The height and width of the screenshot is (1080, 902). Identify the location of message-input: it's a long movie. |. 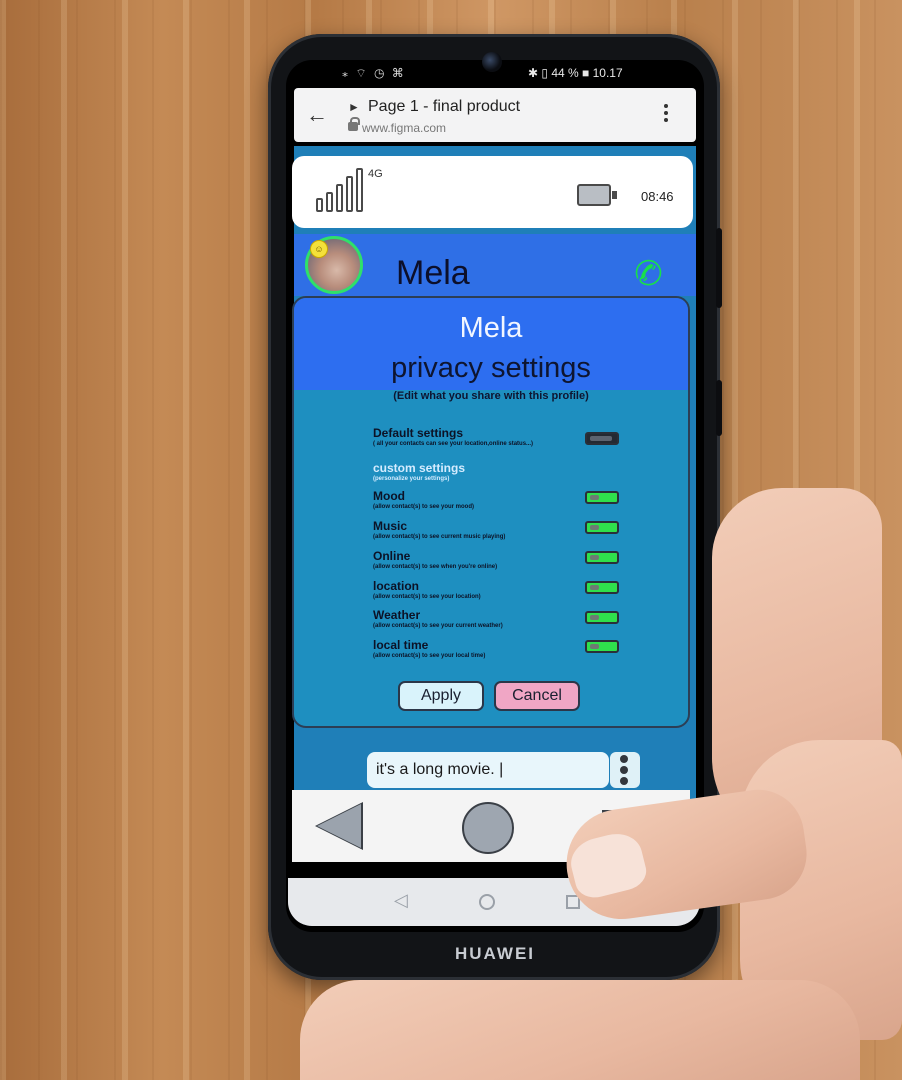
(488, 770).